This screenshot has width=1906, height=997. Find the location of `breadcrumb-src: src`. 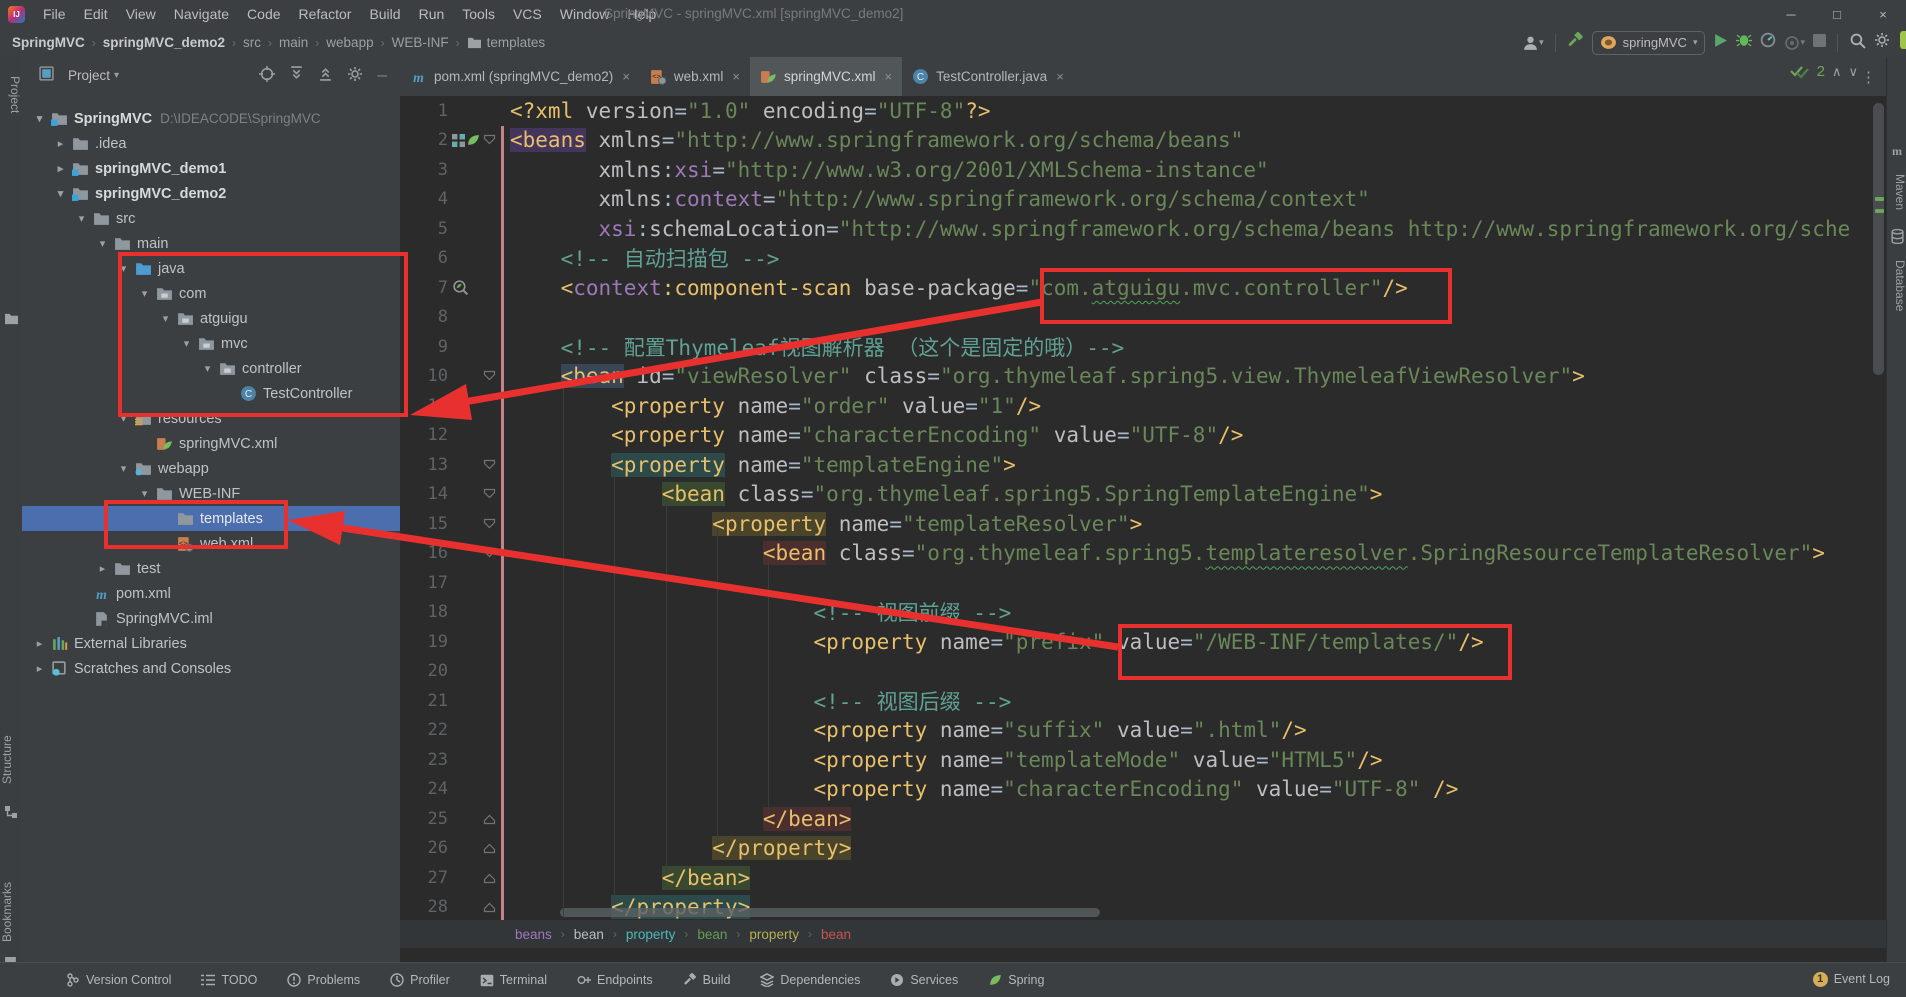

breadcrumb-src: src is located at coordinates (252, 42).